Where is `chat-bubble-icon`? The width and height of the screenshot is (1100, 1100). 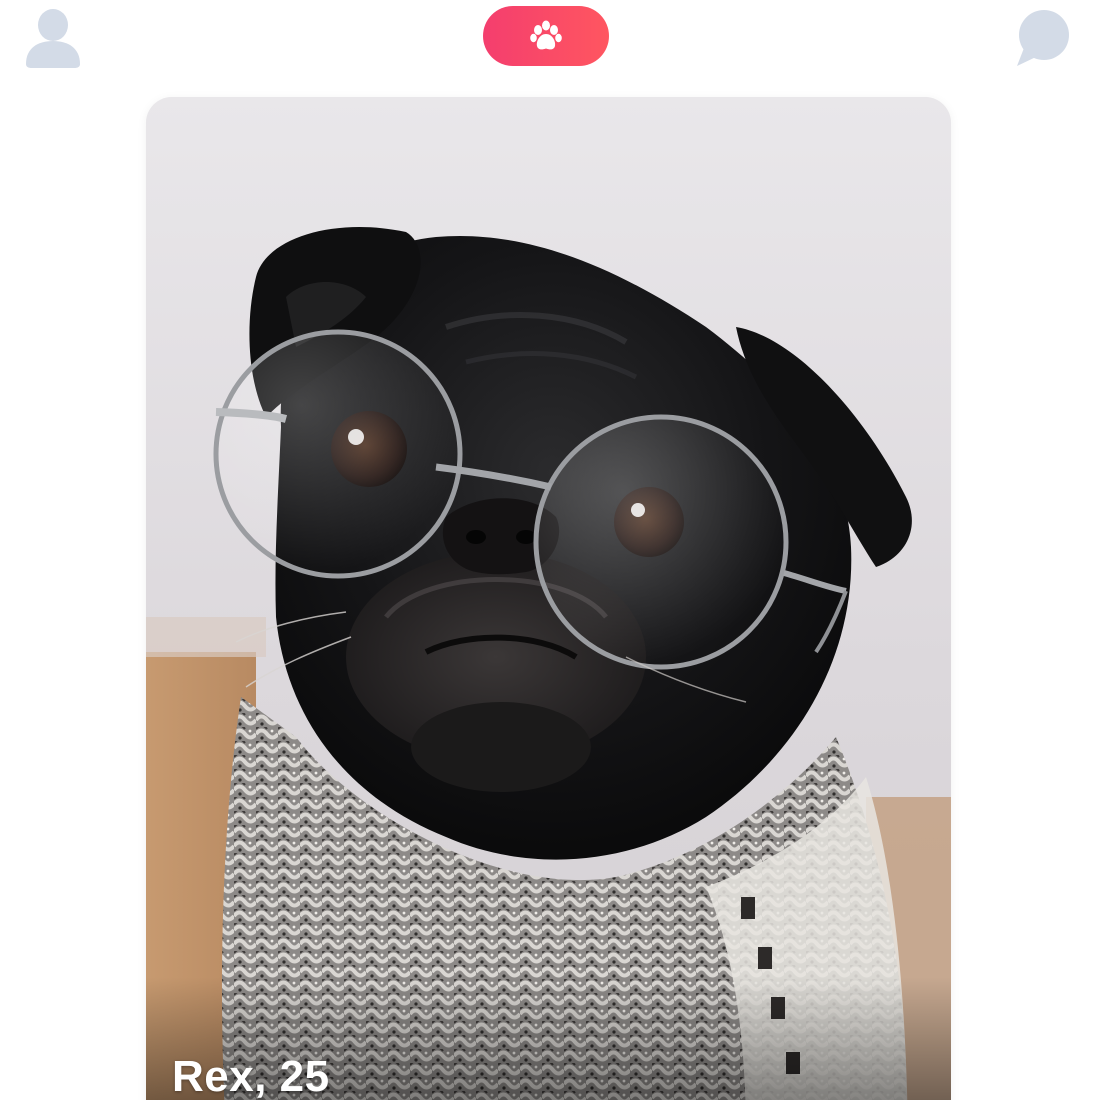 chat-bubble-icon is located at coordinates (1043, 38).